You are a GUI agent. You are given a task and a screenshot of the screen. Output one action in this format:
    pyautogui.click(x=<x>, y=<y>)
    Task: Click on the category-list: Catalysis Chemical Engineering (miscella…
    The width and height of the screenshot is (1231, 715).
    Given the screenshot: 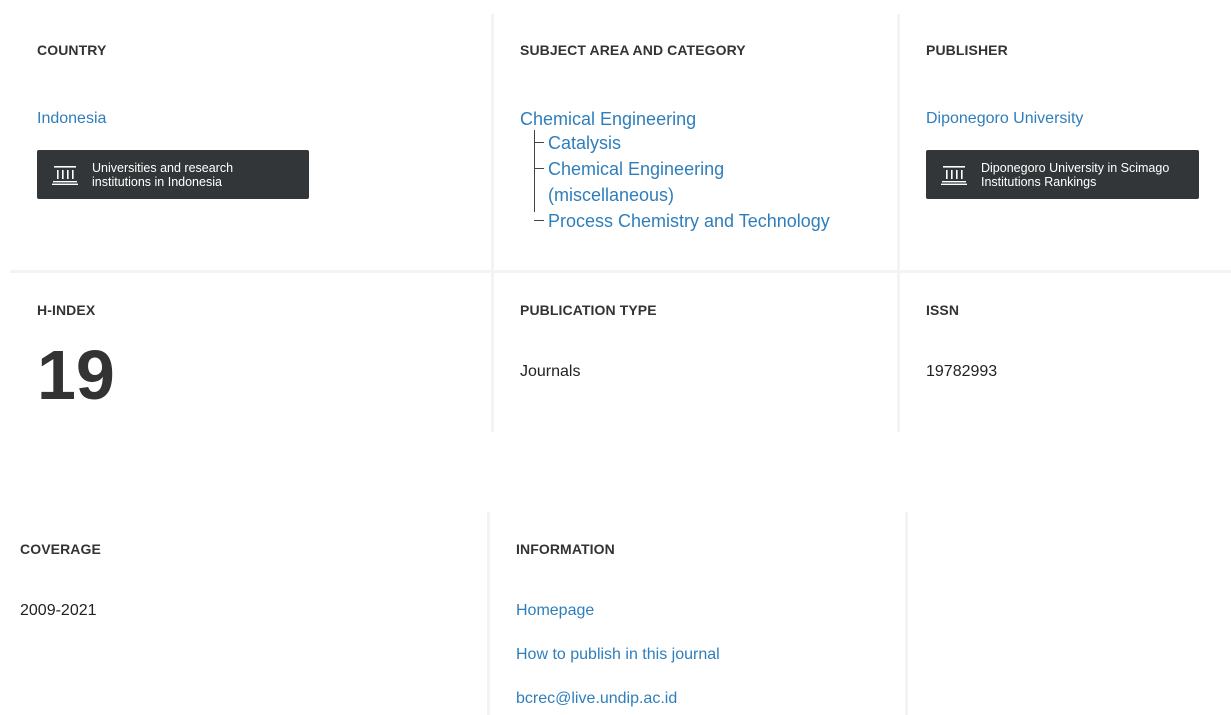 What is the action you would take?
    pyautogui.click(x=682, y=182)
    